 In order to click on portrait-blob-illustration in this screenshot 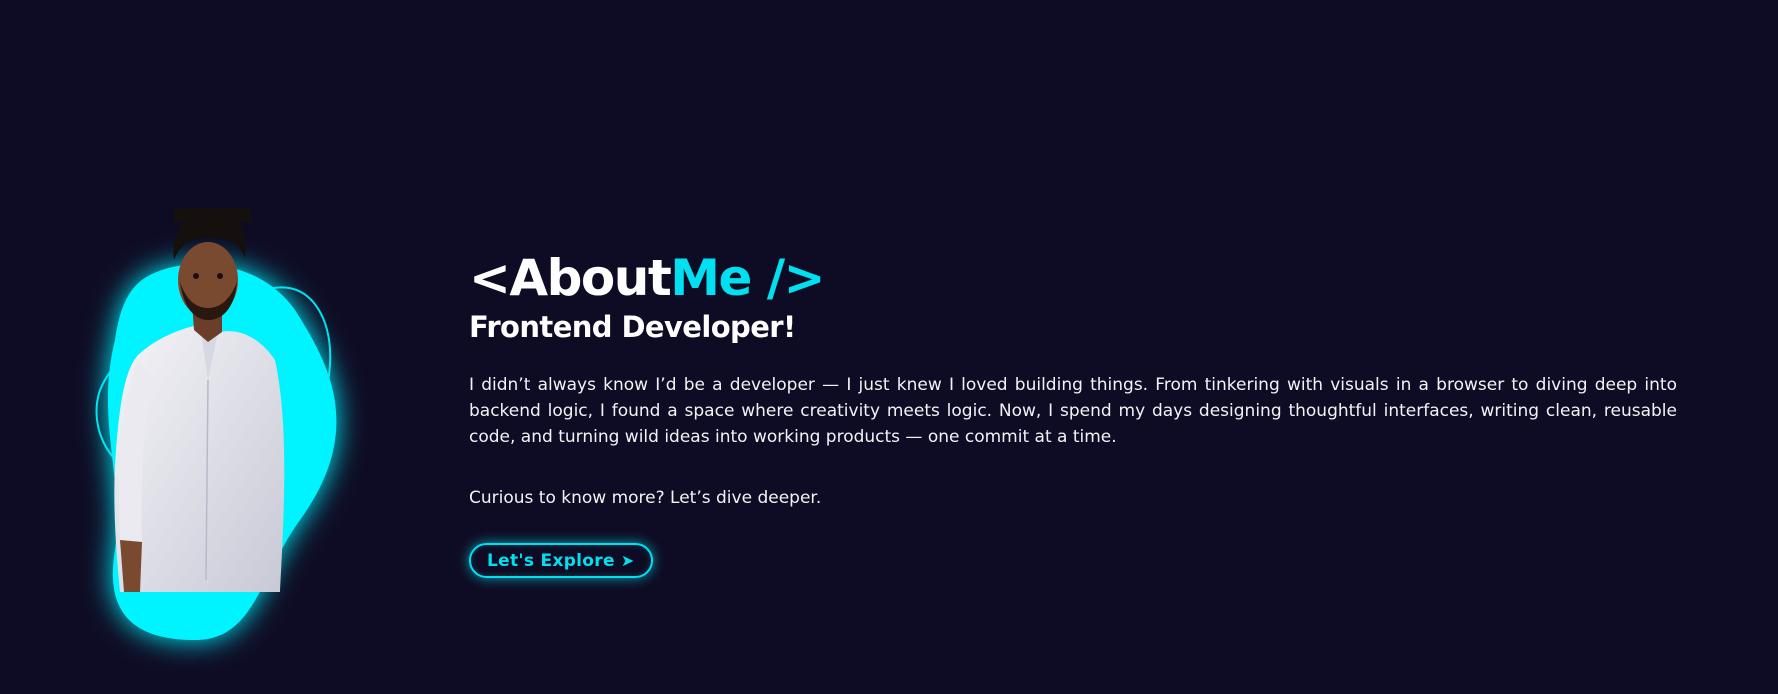, I will do `click(216, 424)`.